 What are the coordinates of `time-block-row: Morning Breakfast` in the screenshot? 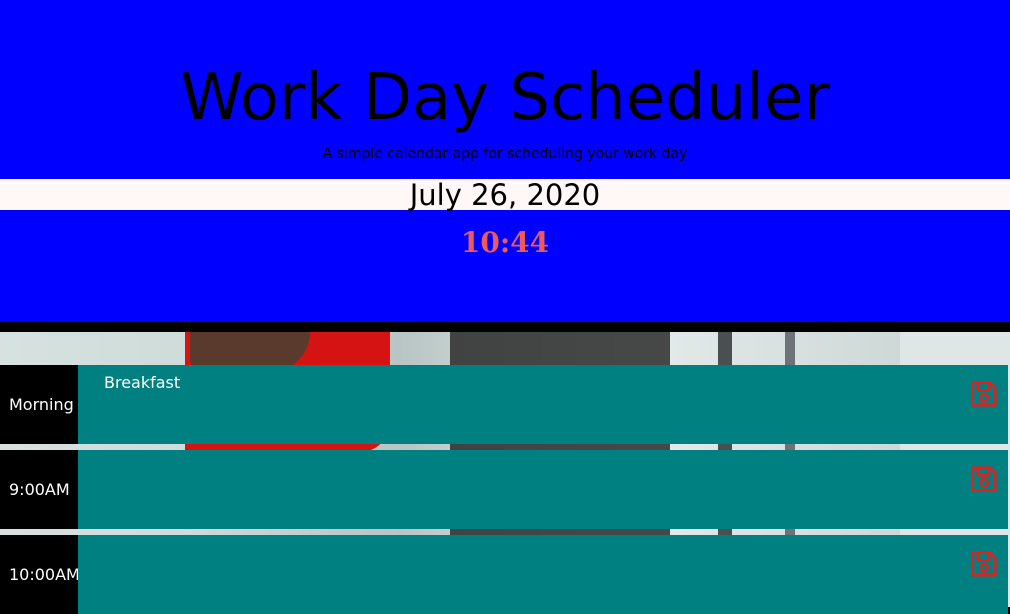 It's located at (504, 404).